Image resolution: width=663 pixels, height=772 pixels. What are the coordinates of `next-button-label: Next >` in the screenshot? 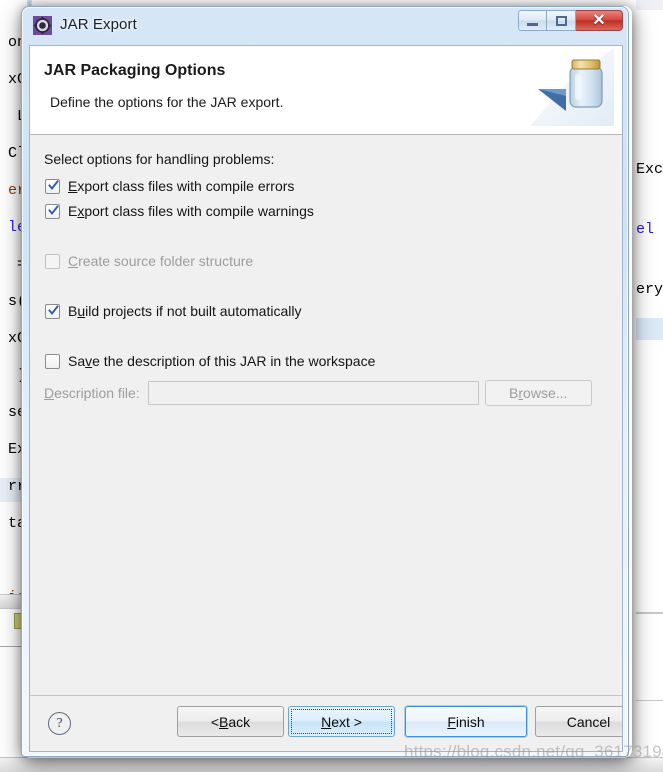 It's located at (341, 721).